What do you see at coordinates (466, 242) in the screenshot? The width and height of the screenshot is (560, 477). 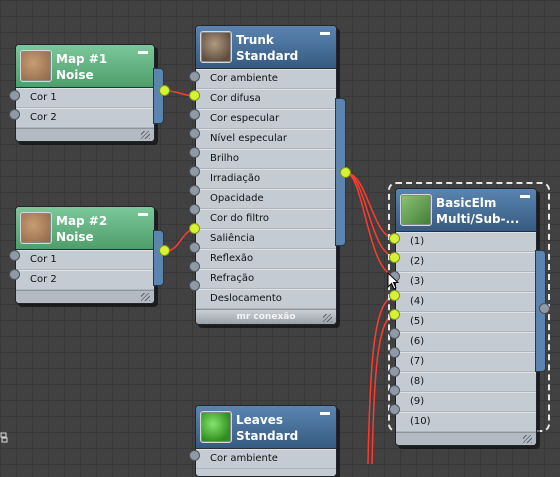 I see `slot-row: (1)` at bounding box center [466, 242].